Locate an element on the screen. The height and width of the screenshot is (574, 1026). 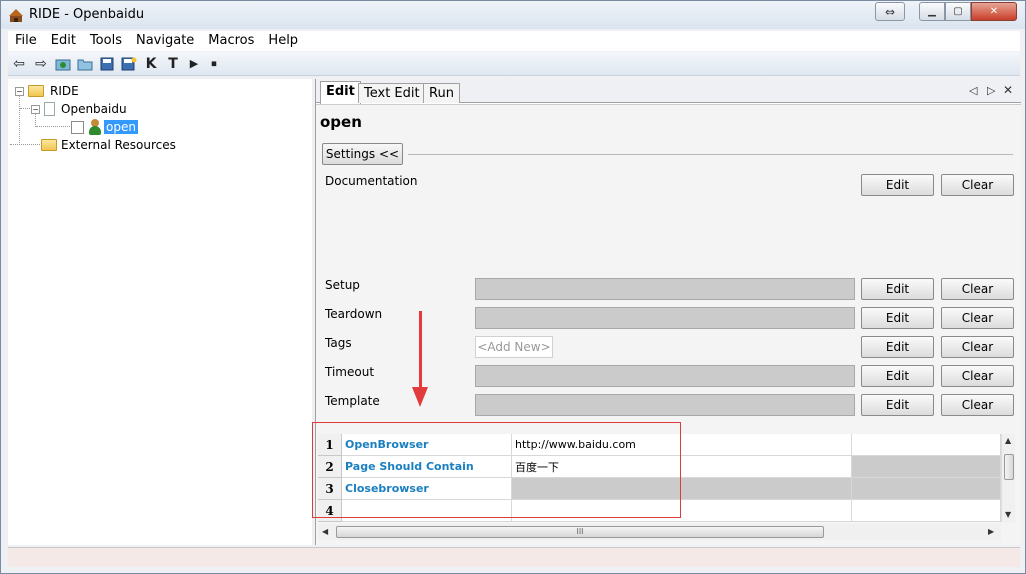
search-tests-button: T is located at coordinates (173, 64).